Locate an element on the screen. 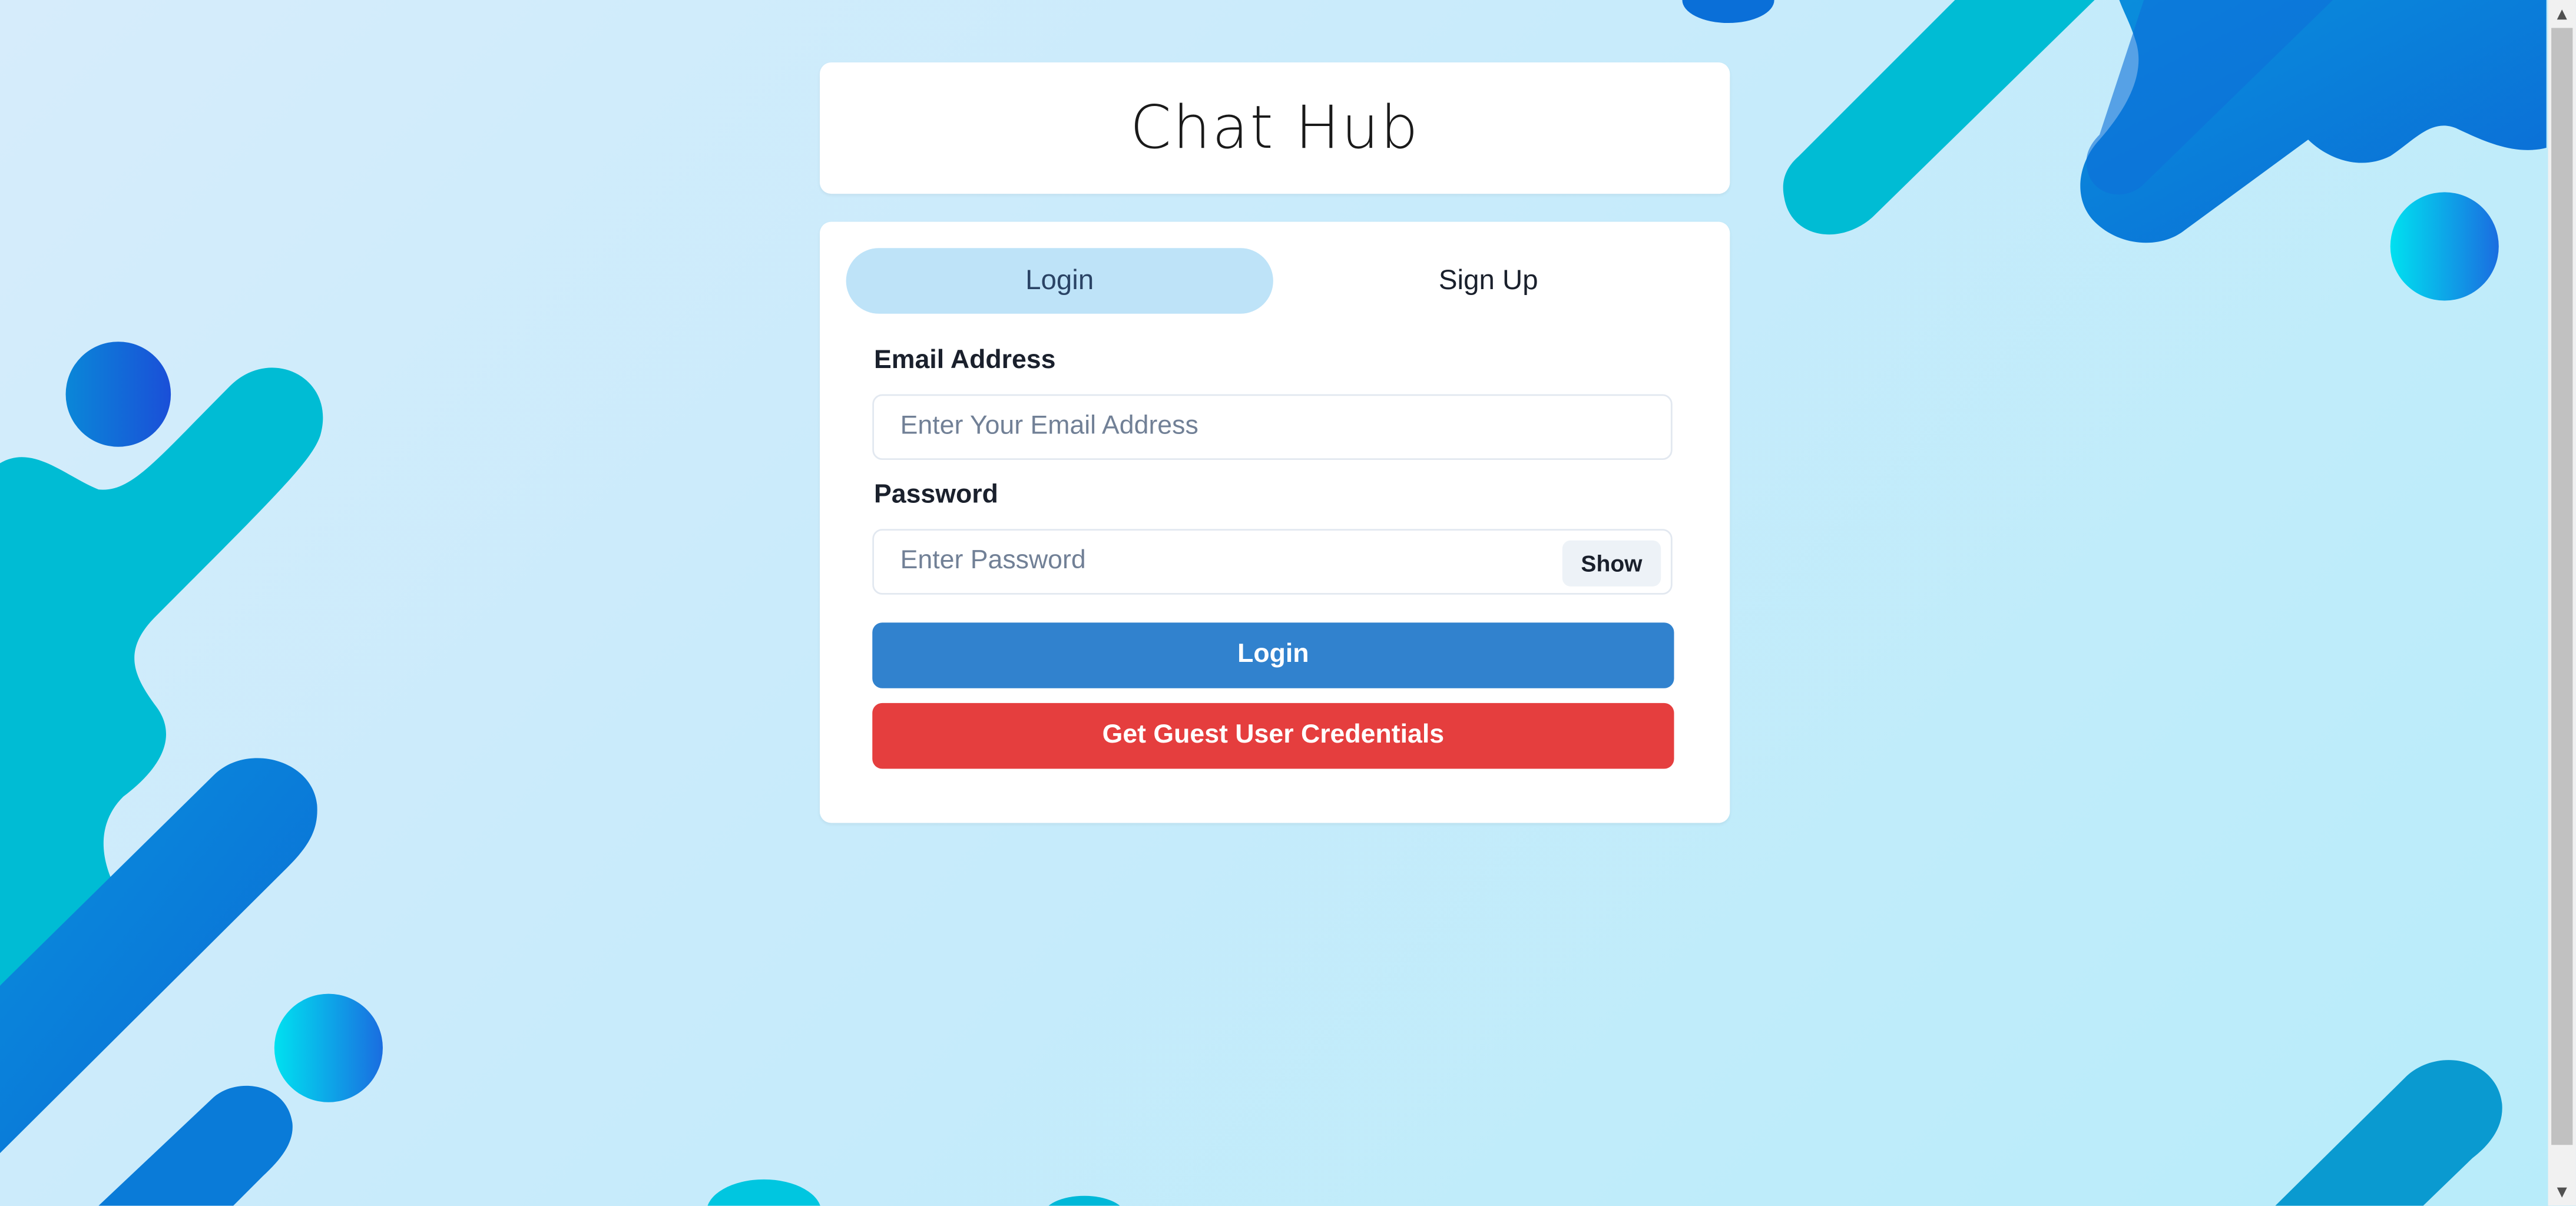  left-top-circle is located at coordinates (118, 394).